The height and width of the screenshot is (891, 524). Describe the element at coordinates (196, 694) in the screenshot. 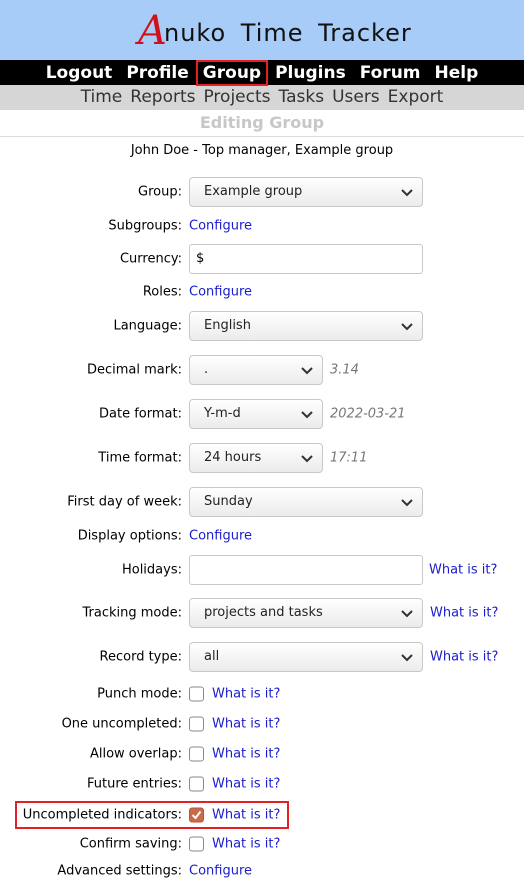

I see `punch-mode-checkbox` at that location.